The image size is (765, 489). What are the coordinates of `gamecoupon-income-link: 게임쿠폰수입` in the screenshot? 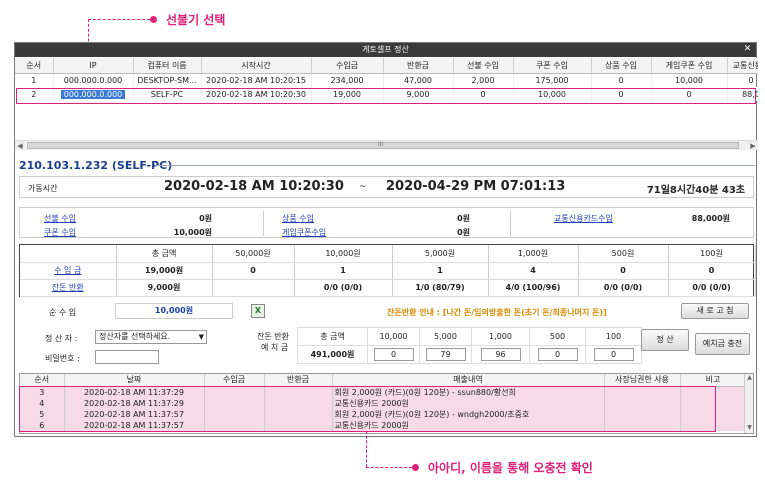 It's located at (304, 232).